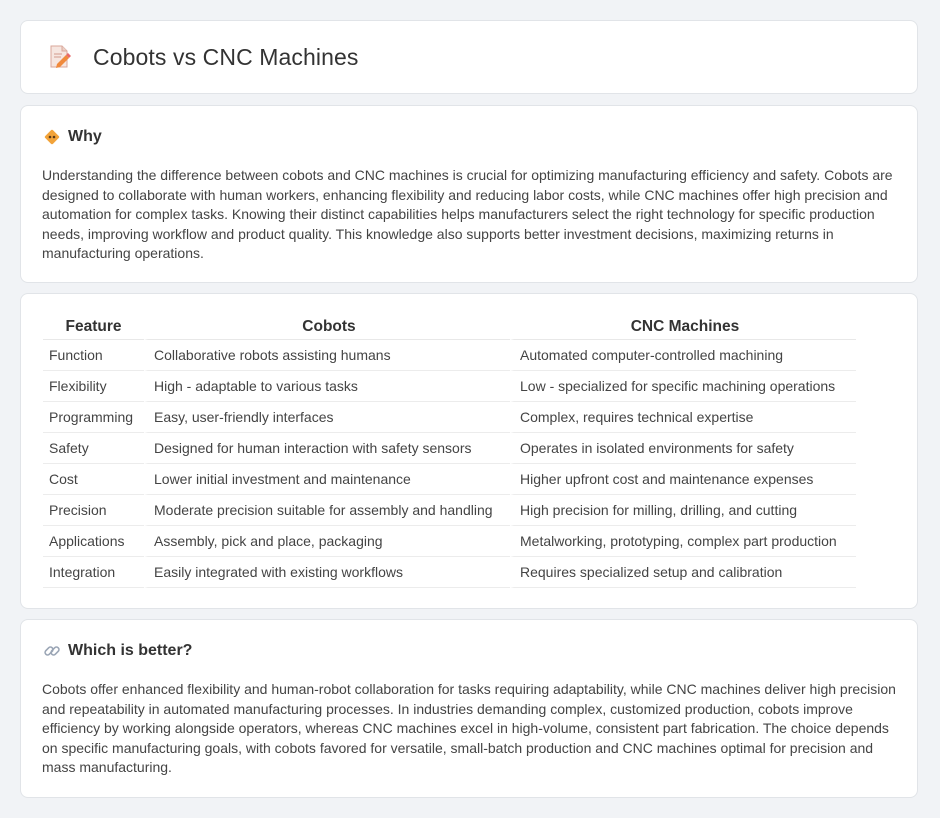 This screenshot has width=940, height=818. Describe the element at coordinates (327, 355) in the screenshot. I see `cobots-cell: Collaborative robots assisting humans` at that location.